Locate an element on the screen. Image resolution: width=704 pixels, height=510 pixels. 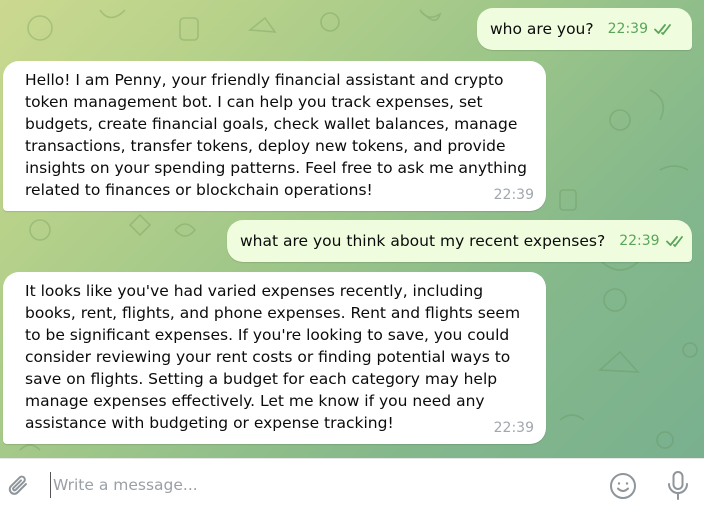
message-input is located at coordinates (321, 485).